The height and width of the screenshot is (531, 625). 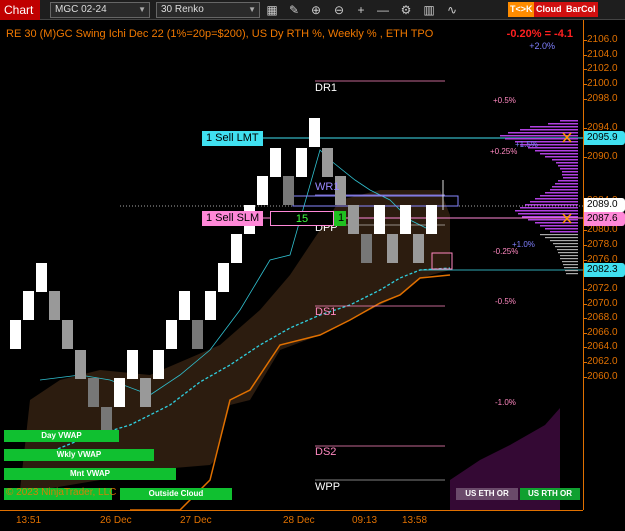 I want to click on pct-minus-0-5: -0.5%, so click(x=505, y=301).